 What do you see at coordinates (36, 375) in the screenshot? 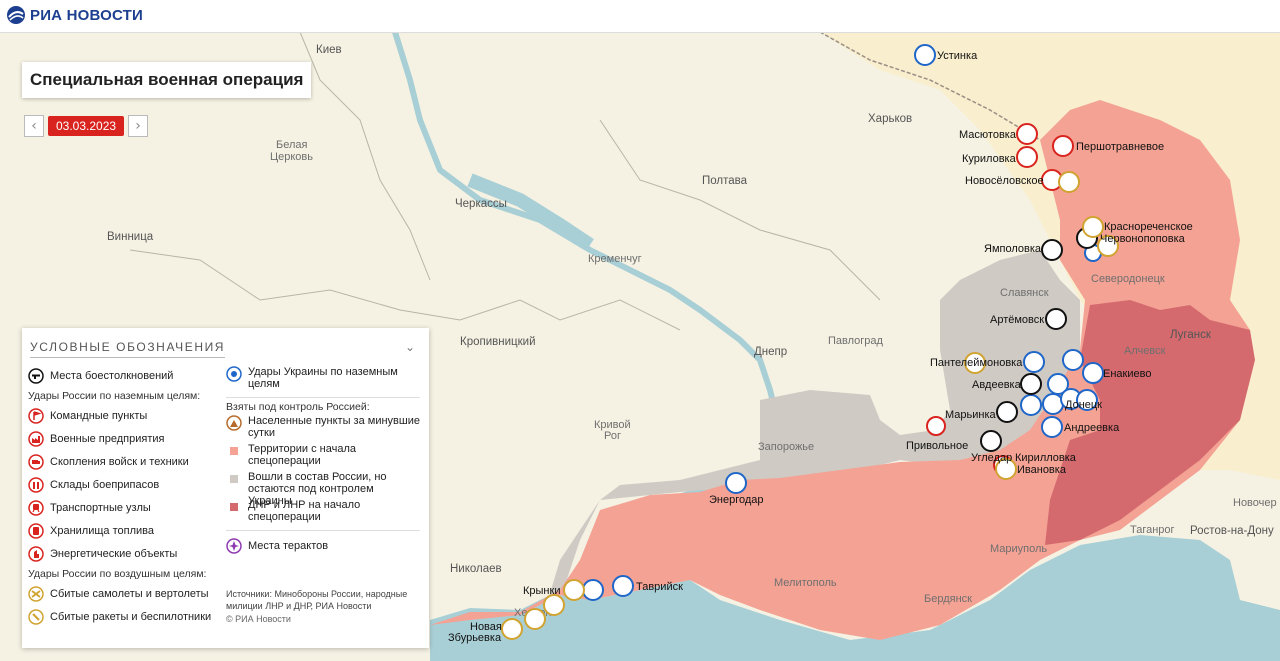
I see `battle-icon` at bounding box center [36, 375].